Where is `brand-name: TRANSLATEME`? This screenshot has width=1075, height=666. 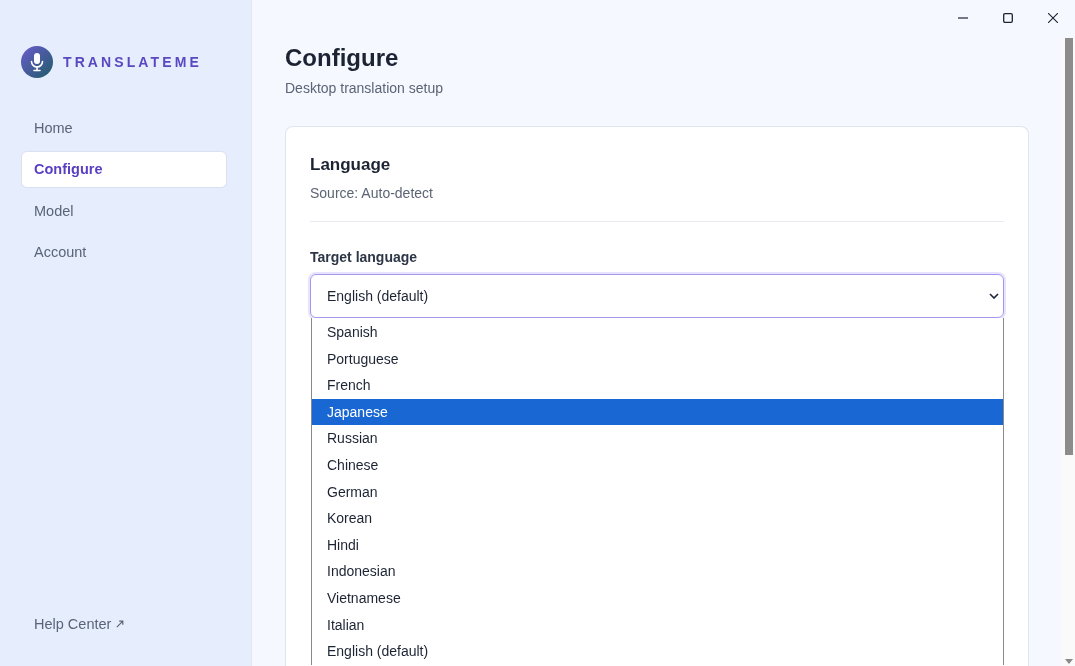 brand-name: TRANSLATEME is located at coordinates (132, 62).